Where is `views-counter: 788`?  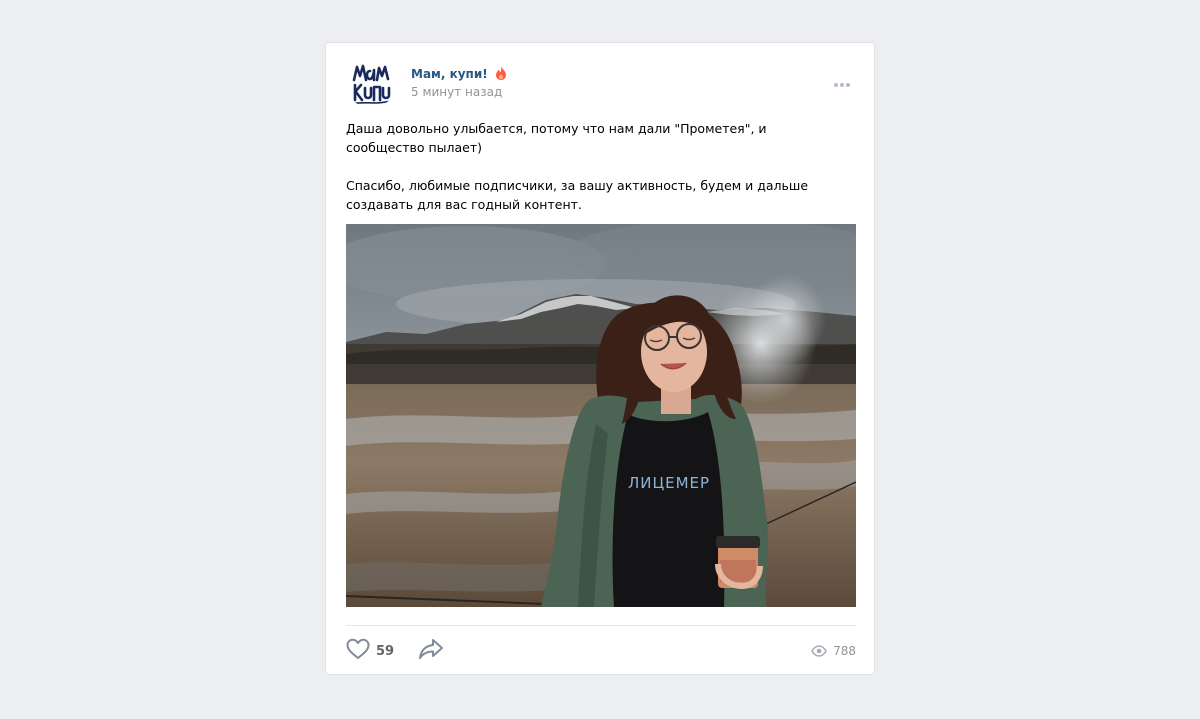 views-counter: 788 is located at coordinates (833, 651).